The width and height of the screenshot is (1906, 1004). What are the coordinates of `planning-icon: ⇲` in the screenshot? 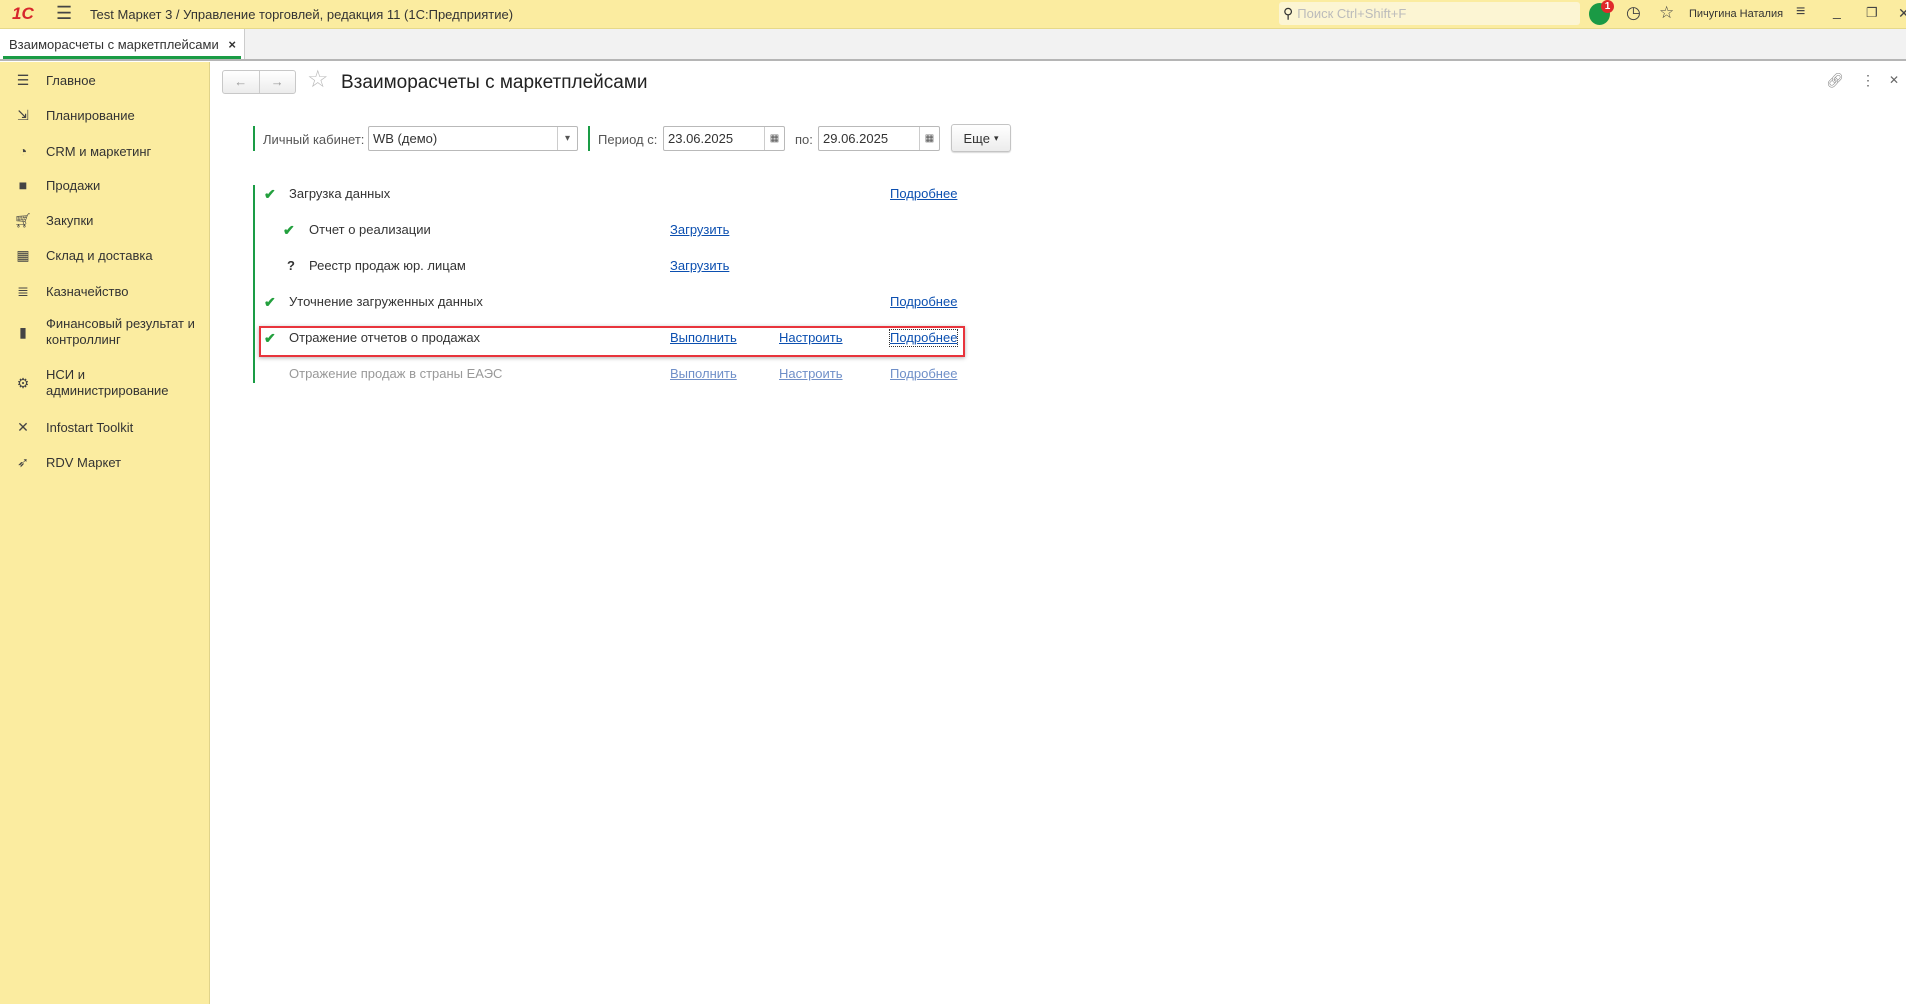 It's located at (23, 114).